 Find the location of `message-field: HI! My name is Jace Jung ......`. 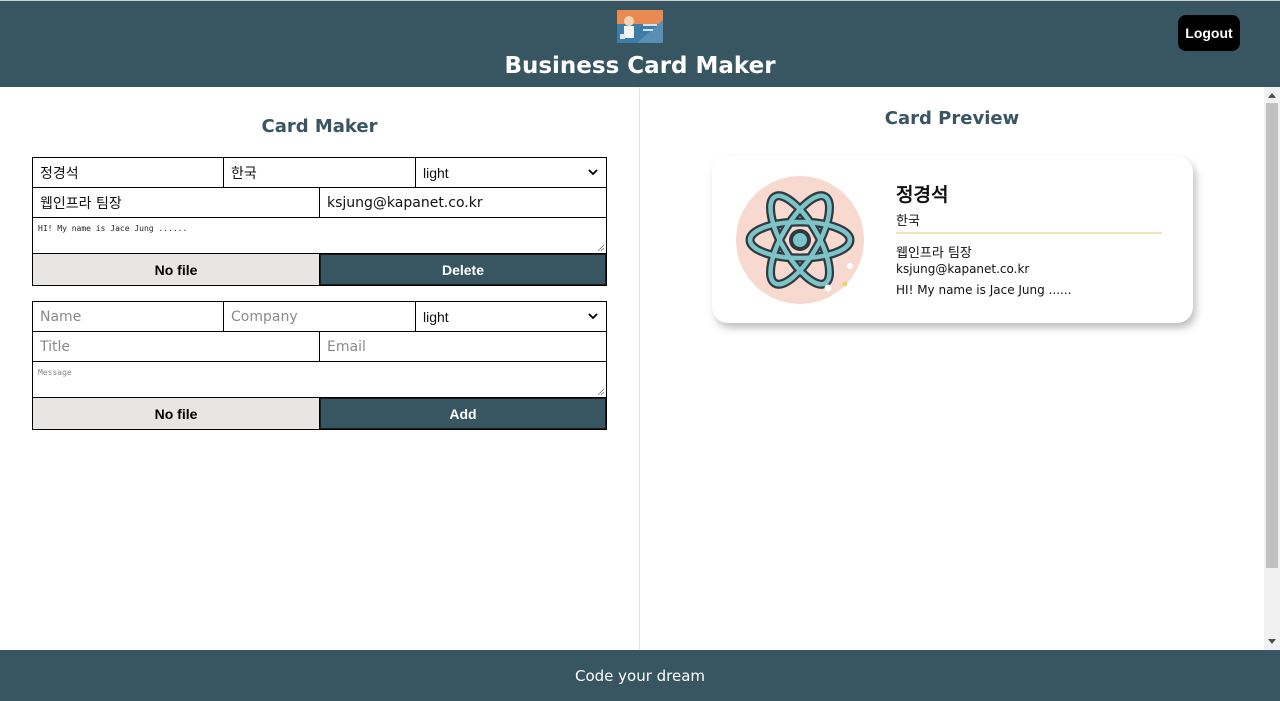

message-field: HI! My name is Jace Jung ...... is located at coordinates (319, 235).